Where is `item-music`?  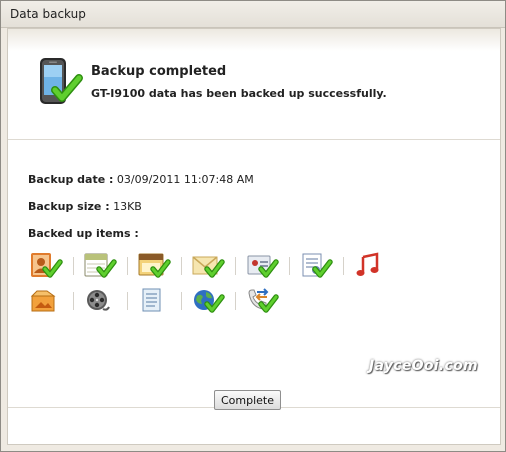 item-music is located at coordinates (376, 266).